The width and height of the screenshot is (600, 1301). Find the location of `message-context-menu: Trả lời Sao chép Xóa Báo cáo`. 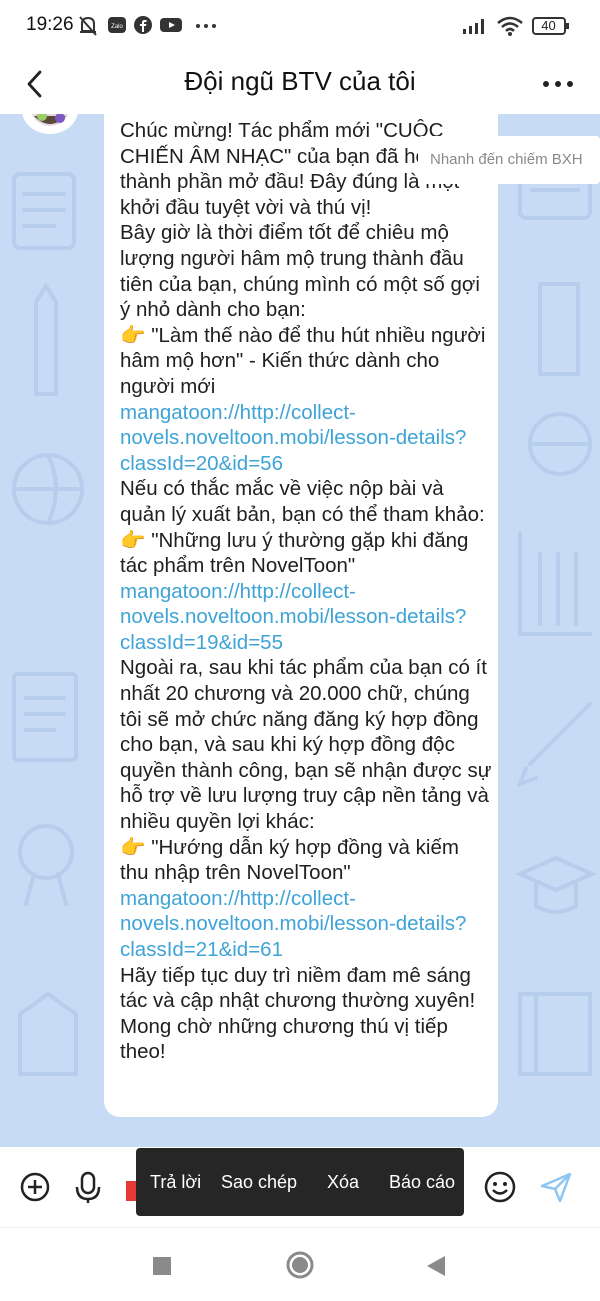

message-context-menu: Trả lời Sao chép Xóa Báo cáo is located at coordinates (300, 1182).